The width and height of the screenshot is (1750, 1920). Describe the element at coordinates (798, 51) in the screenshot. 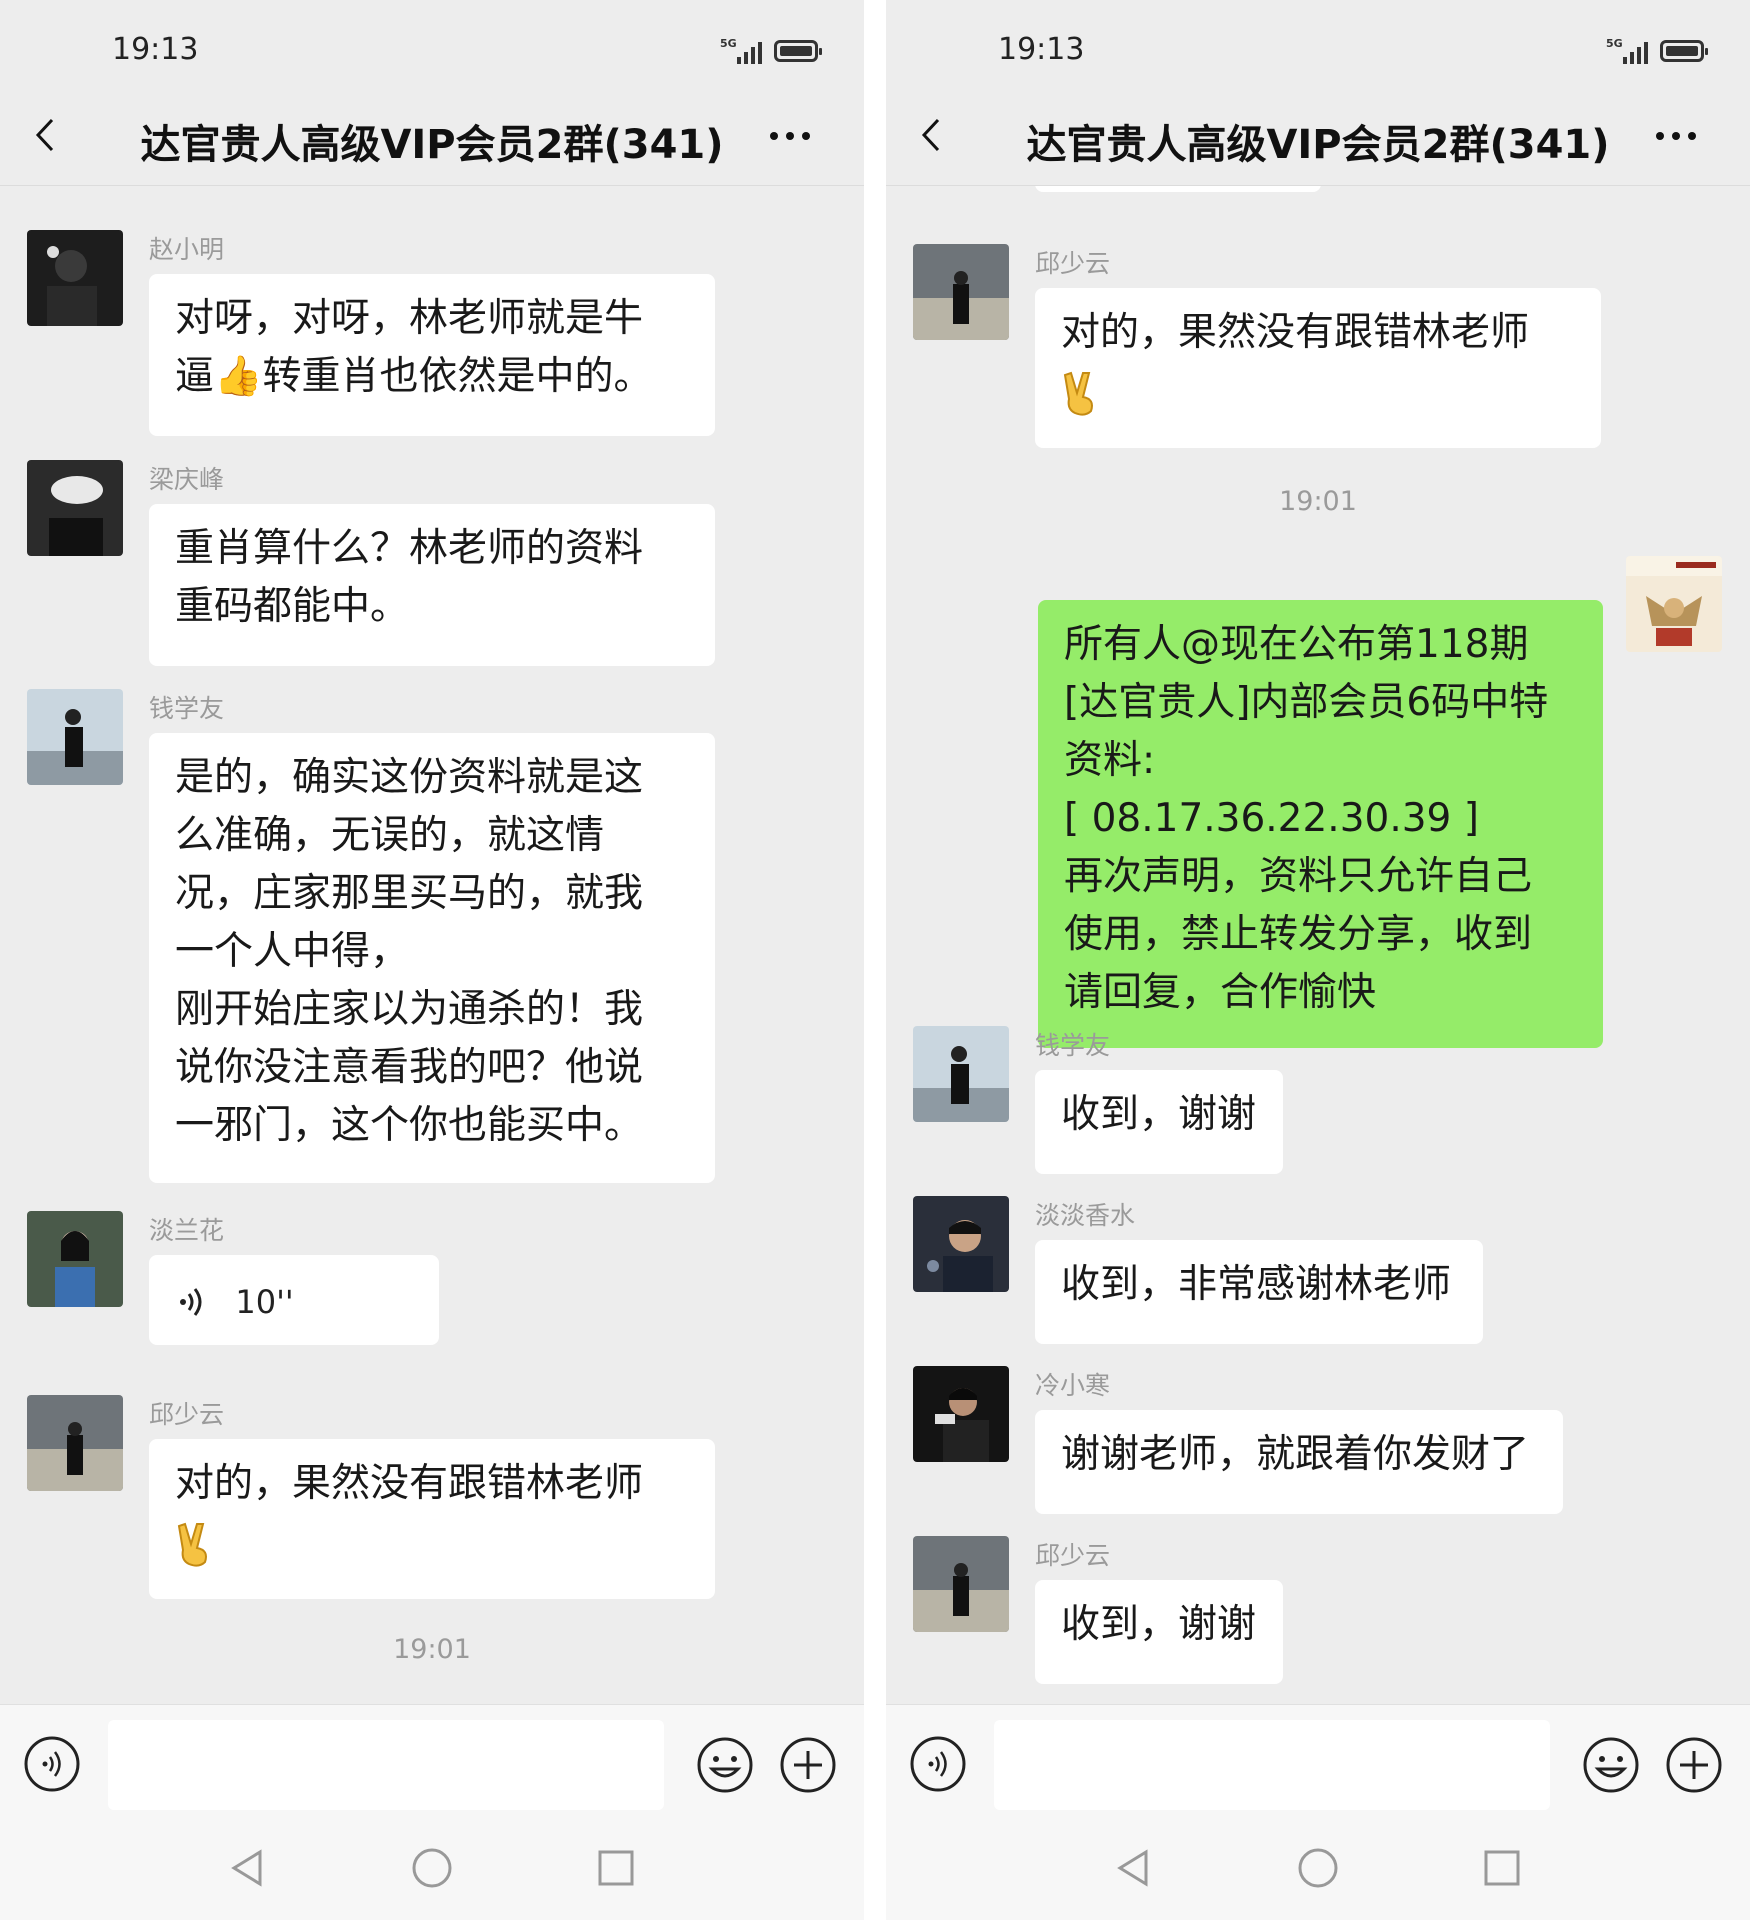

I see `battery-icon` at that location.